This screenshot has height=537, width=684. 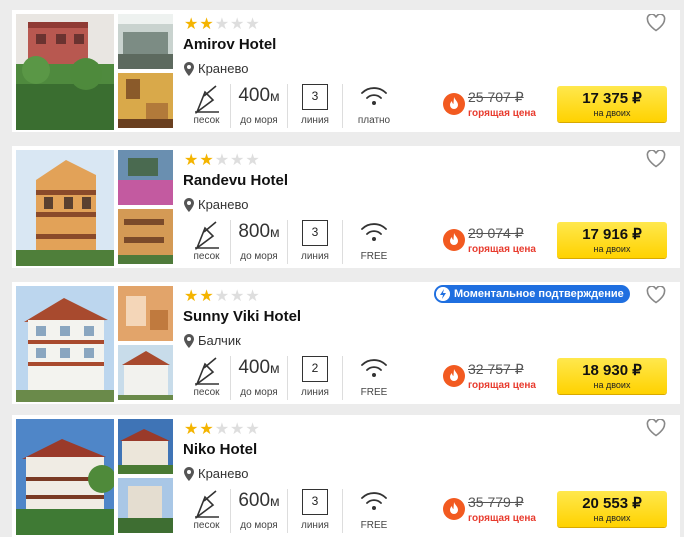 What do you see at coordinates (254, 231) in the screenshot?
I see `sea-distance-value: 800` at bounding box center [254, 231].